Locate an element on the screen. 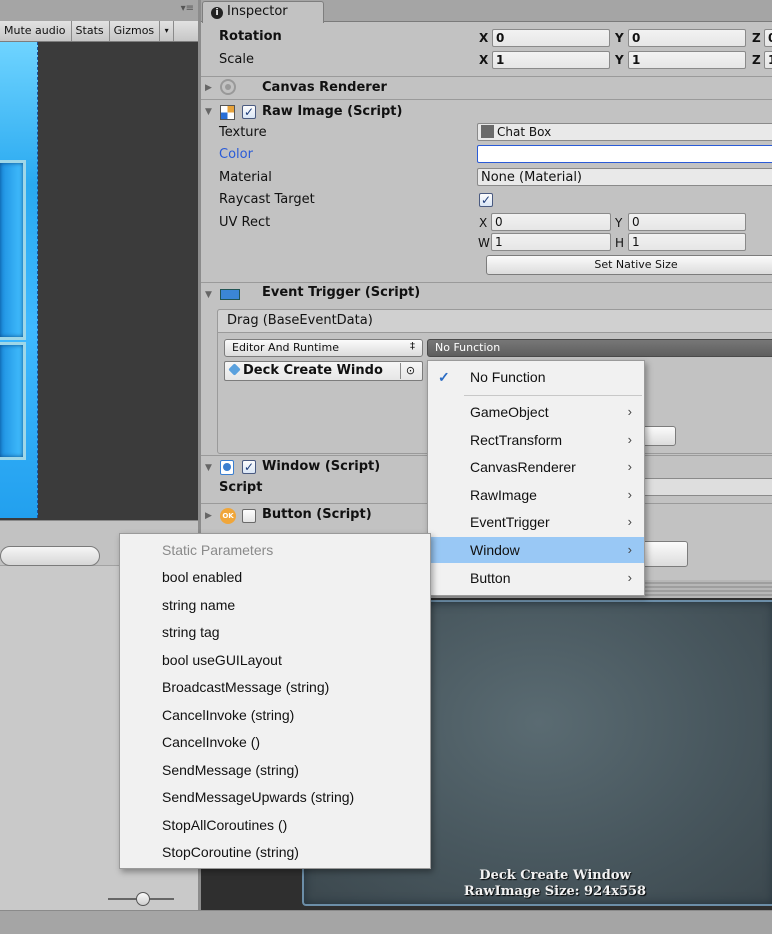  button-enabled-checkbox: ✓ is located at coordinates (249, 516).